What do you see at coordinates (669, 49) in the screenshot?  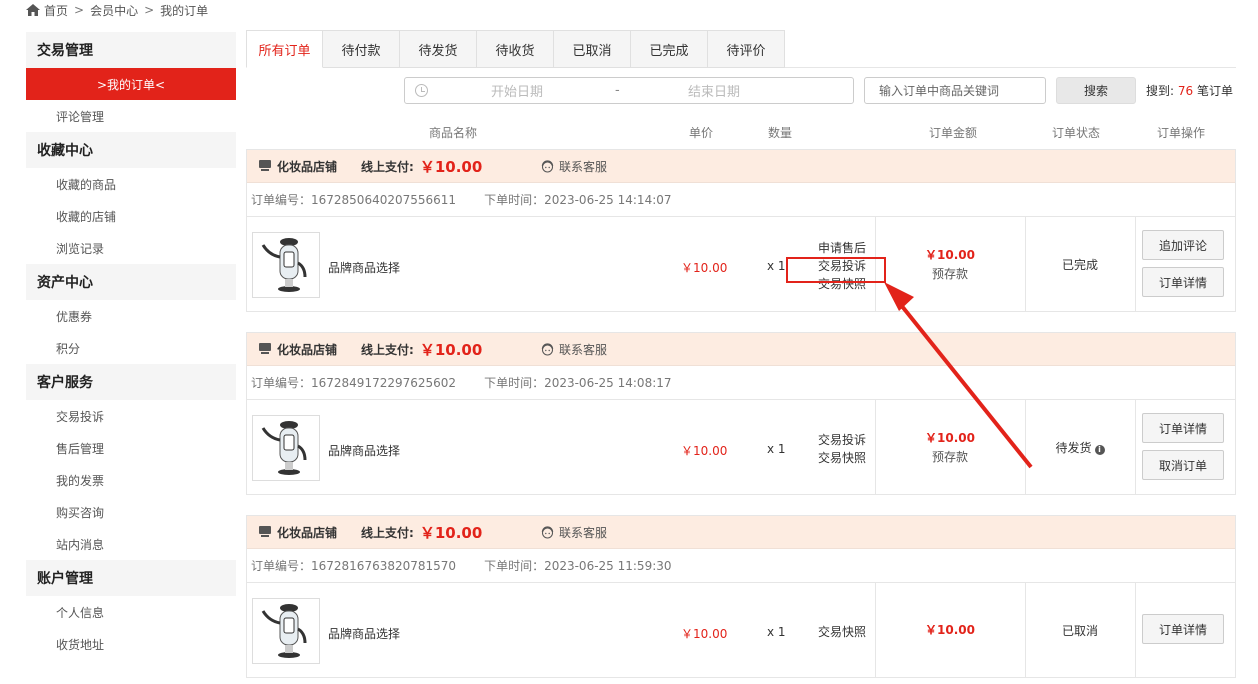 I see `tab-completed: 已完成` at bounding box center [669, 49].